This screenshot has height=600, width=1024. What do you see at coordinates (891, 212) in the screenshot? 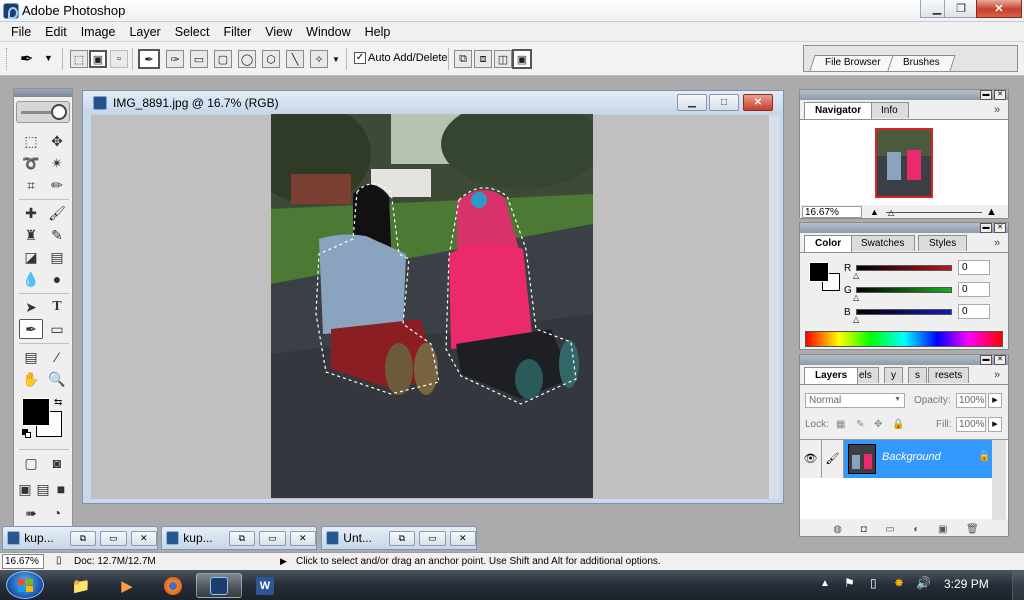
I see `zoom-slider-handle: △` at bounding box center [891, 212].